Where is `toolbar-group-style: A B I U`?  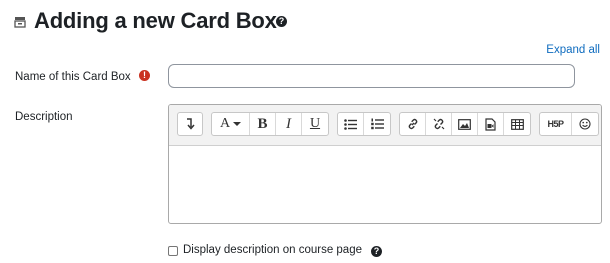 toolbar-group-style: A B I U is located at coordinates (270, 124).